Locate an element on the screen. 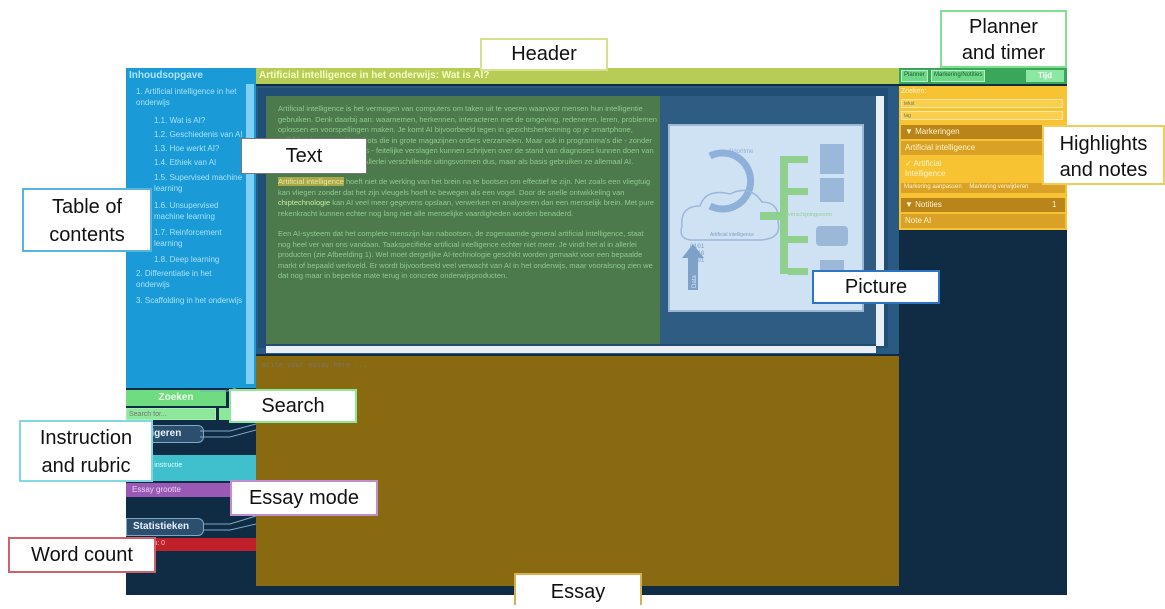  highlighted-phrase: Artificial intelligence is located at coordinates (311, 181).